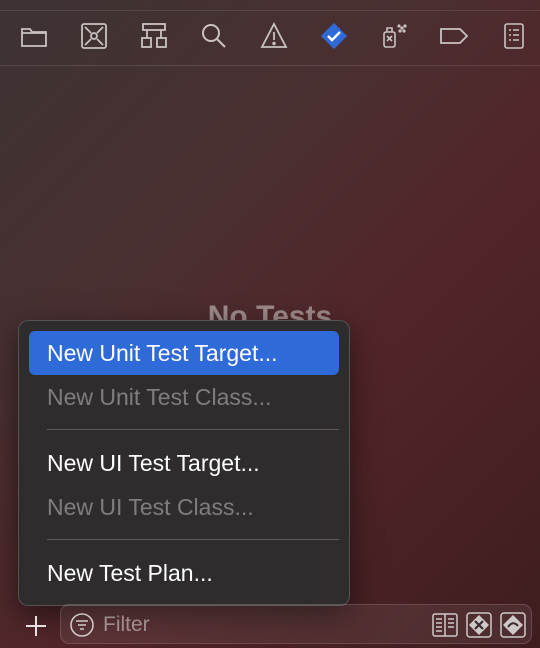 The height and width of the screenshot is (648, 540). What do you see at coordinates (36, 626) in the screenshot?
I see `plus-icon` at bounding box center [36, 626].